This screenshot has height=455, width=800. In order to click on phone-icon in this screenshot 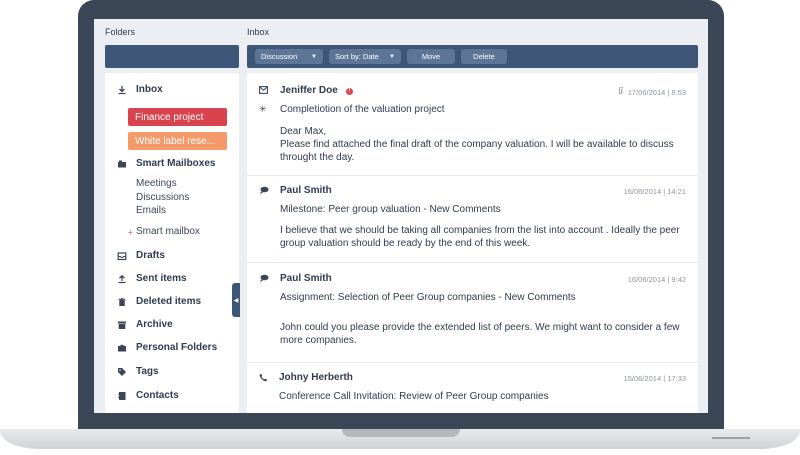, I will do `click(263, 378)`.